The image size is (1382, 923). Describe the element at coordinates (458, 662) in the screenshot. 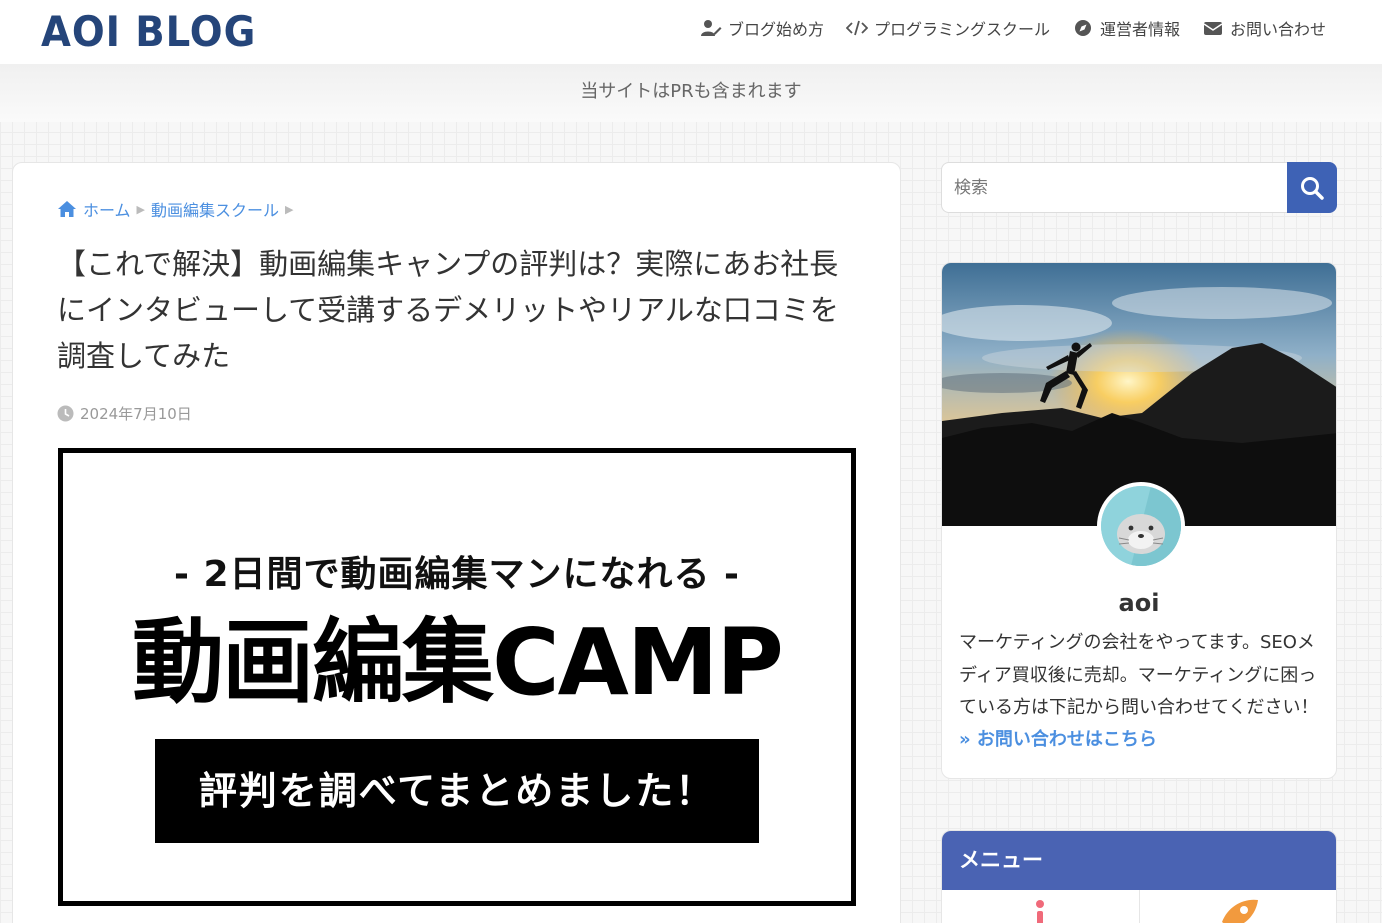

I see `eyecatch-main-title: 動画編集CAMP` at that location.